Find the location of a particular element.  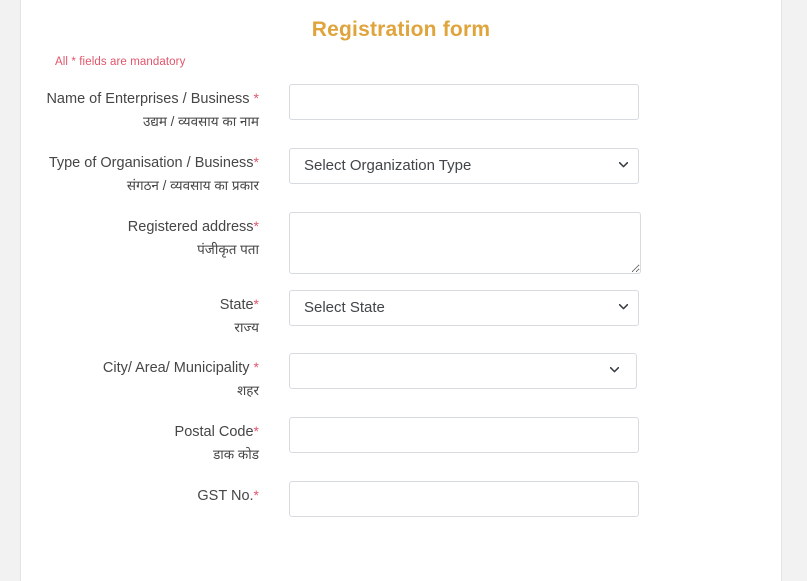

control-organisation-type: Select Organization Type is located at coordinates (527, 165).